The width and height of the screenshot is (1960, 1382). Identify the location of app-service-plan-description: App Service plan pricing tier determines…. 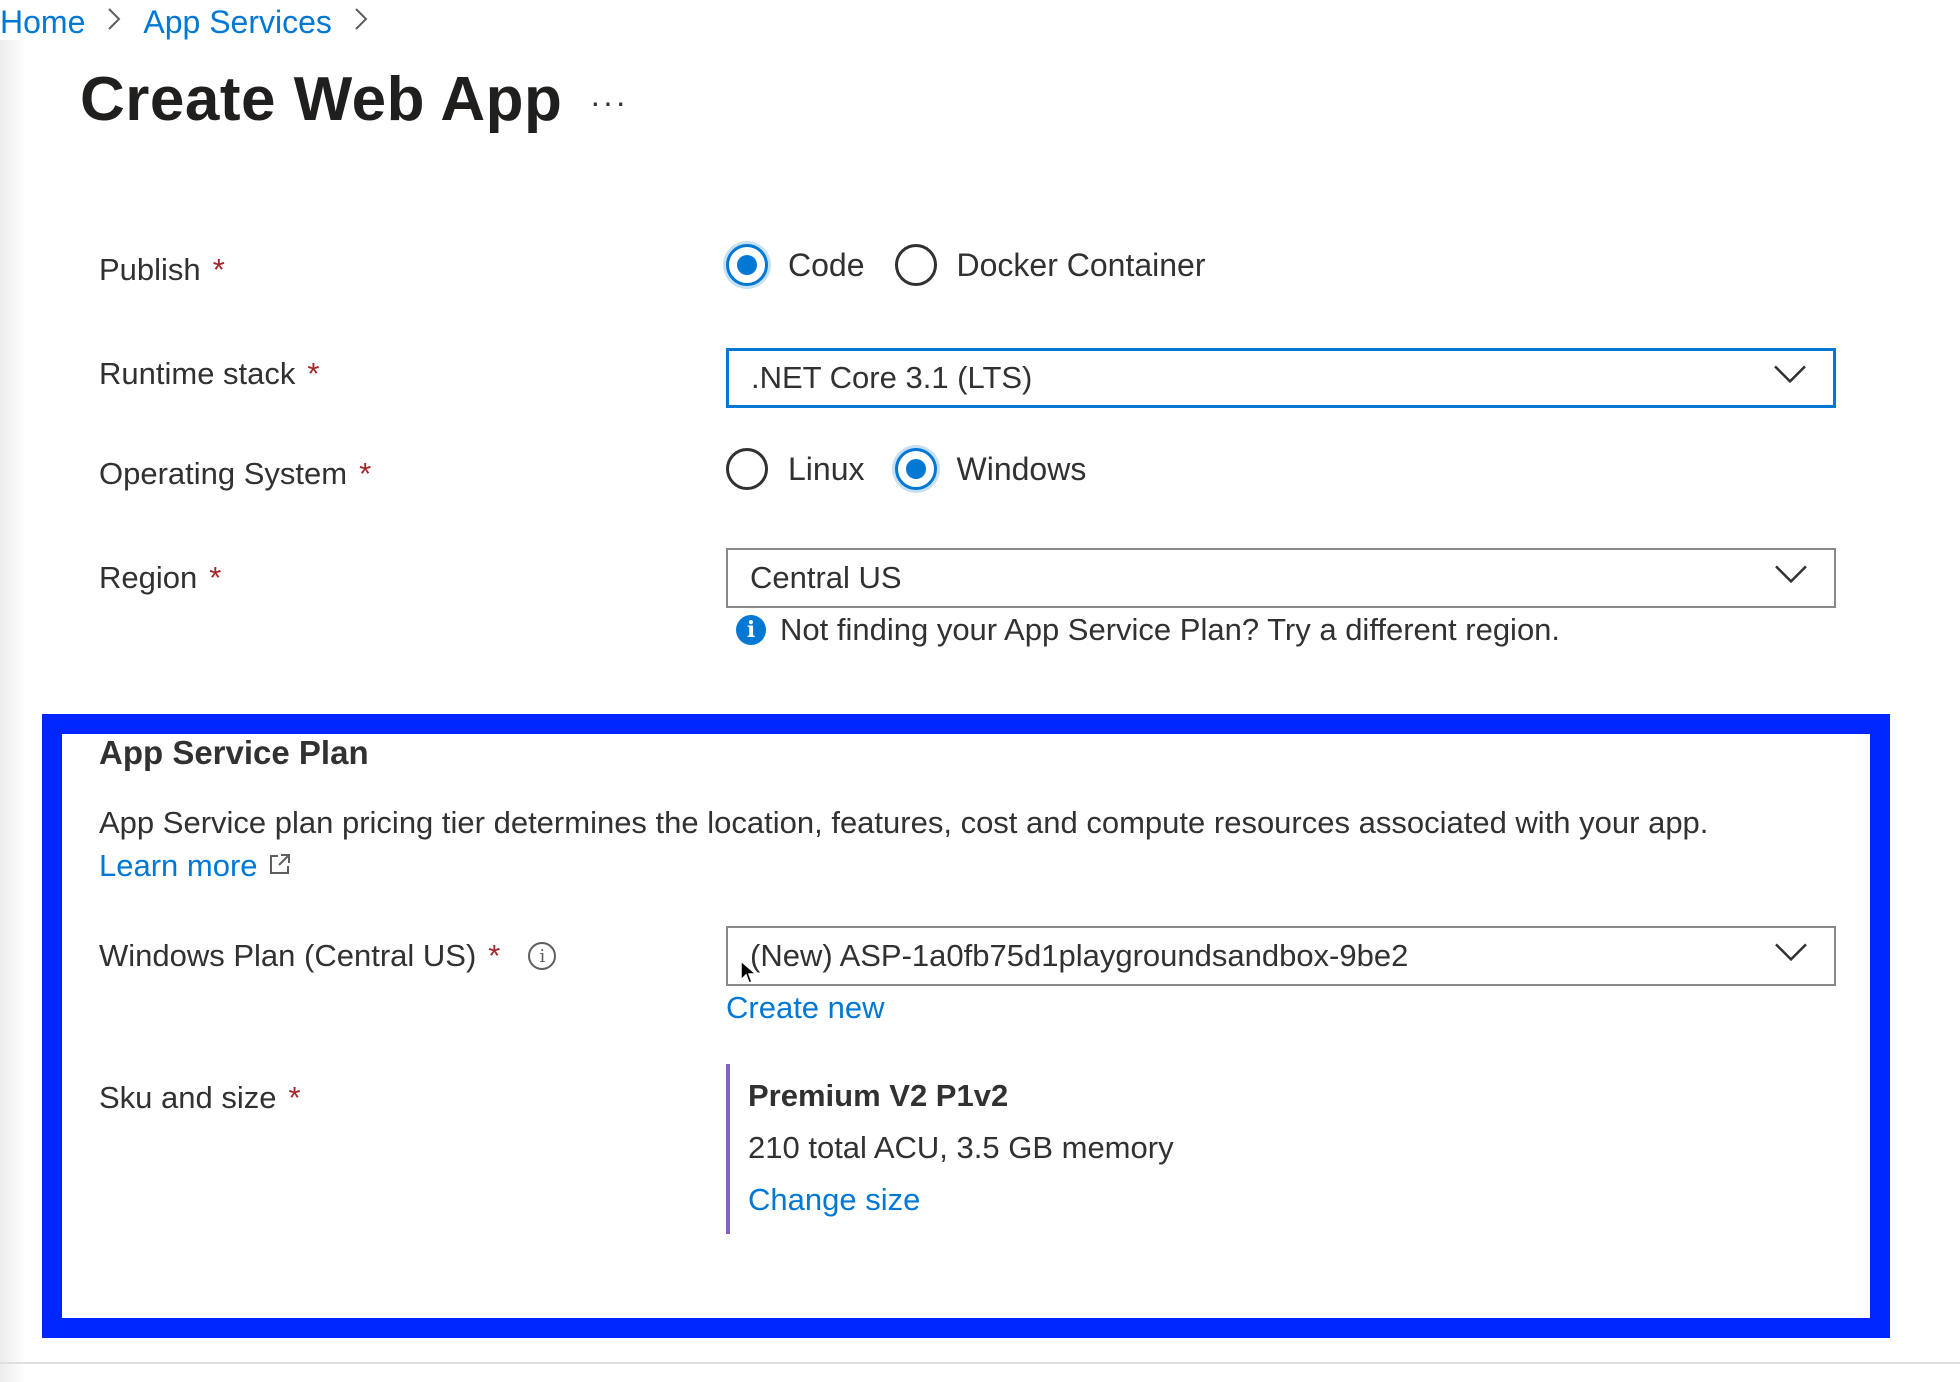
(904, 822).